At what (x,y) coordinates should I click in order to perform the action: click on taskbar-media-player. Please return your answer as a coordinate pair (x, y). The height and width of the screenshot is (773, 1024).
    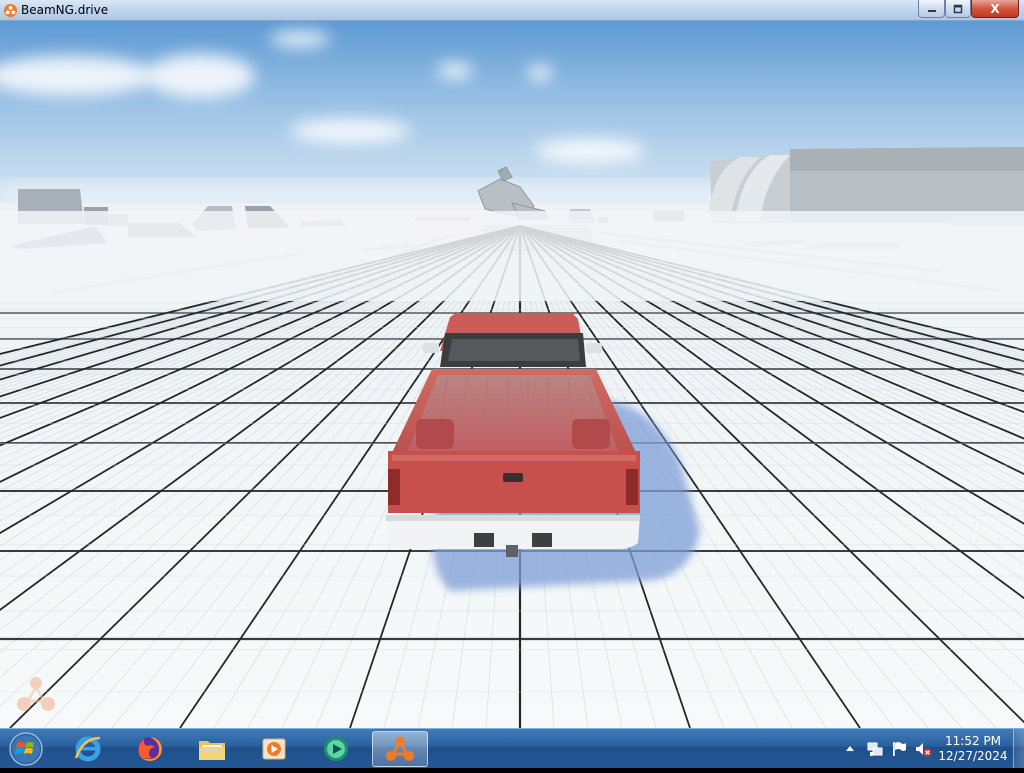
    Looking at the image, I should click on (274, 749).